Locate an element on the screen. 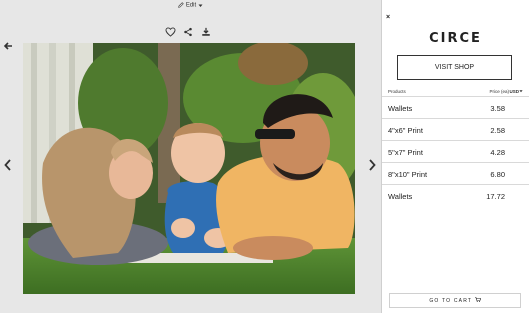  product-row: Wallets 17.72 is located at coordinates (455, 195).